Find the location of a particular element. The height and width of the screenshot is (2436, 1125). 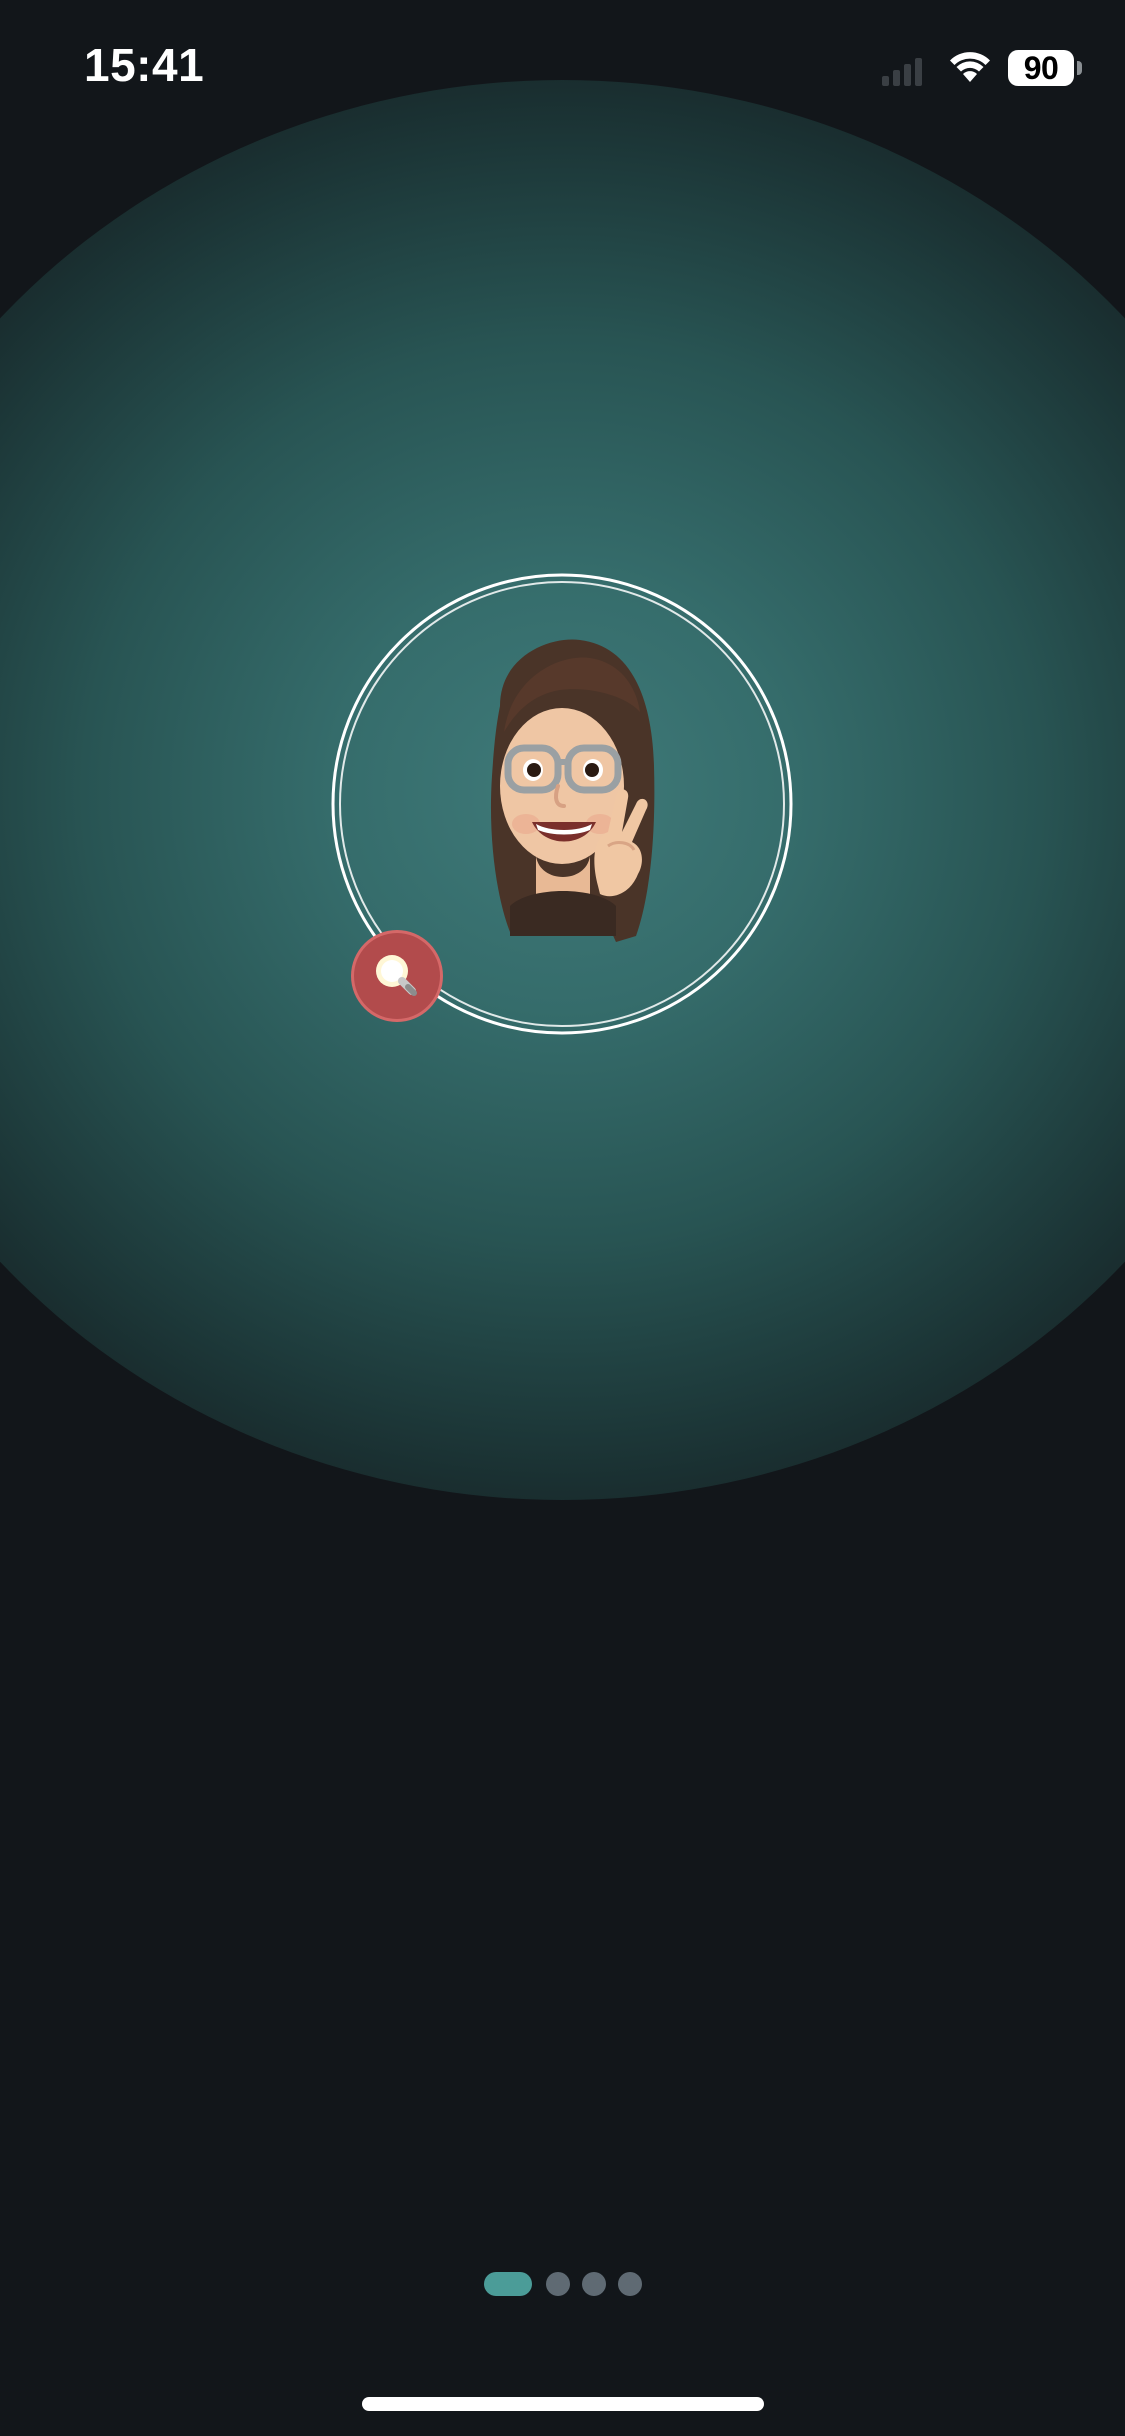

battery-level: 90 is located at coordinates (1041, 68).